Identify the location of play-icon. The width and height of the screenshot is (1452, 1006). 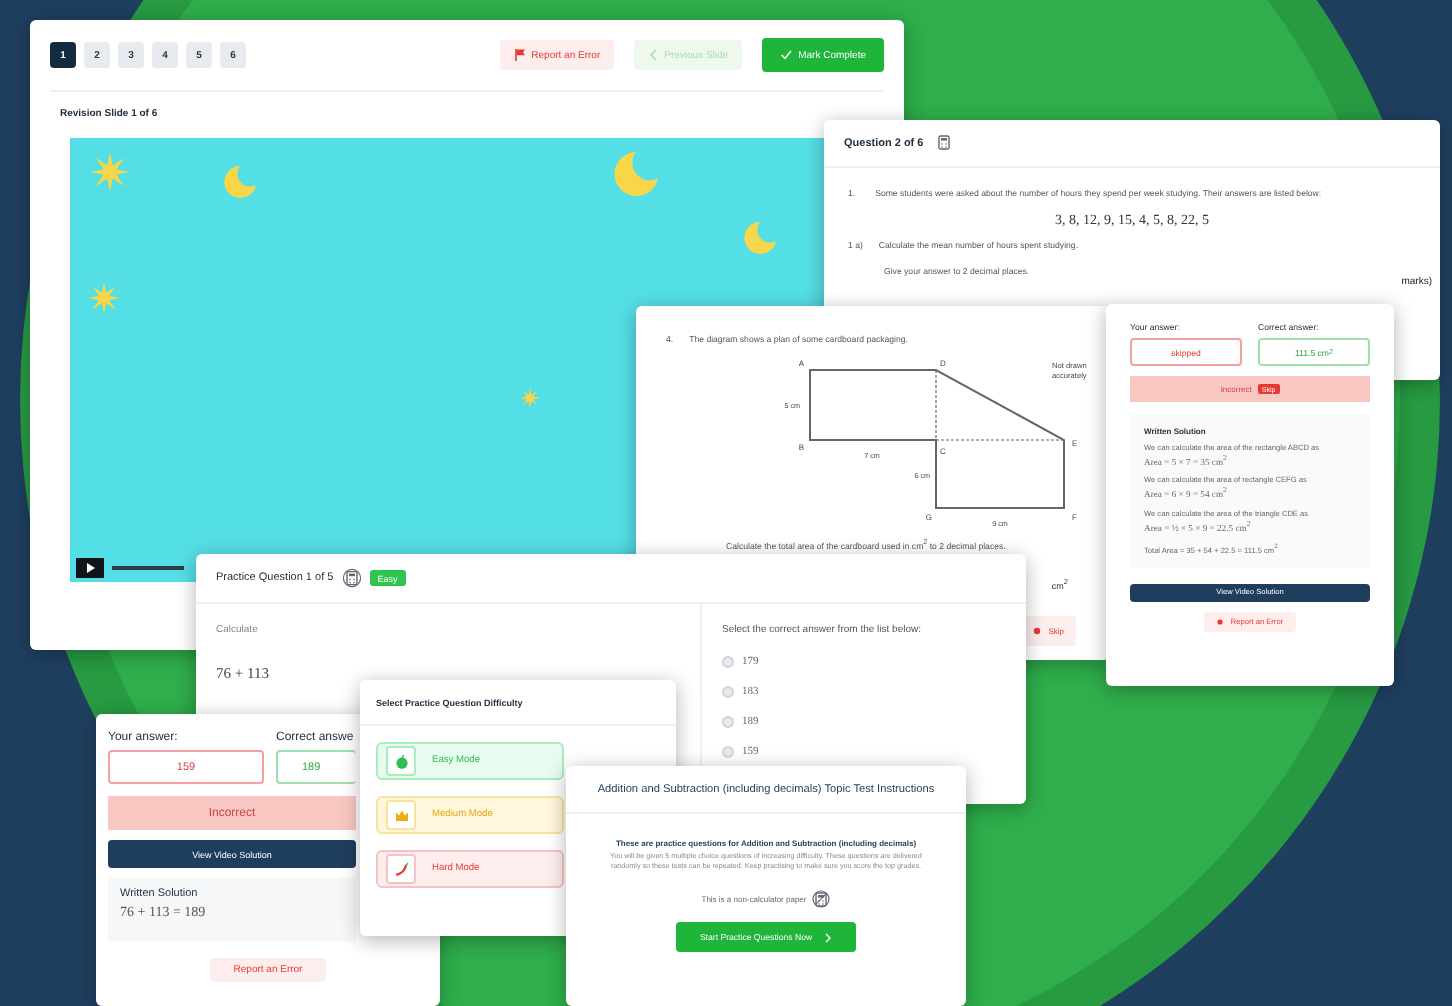
(90, 568).